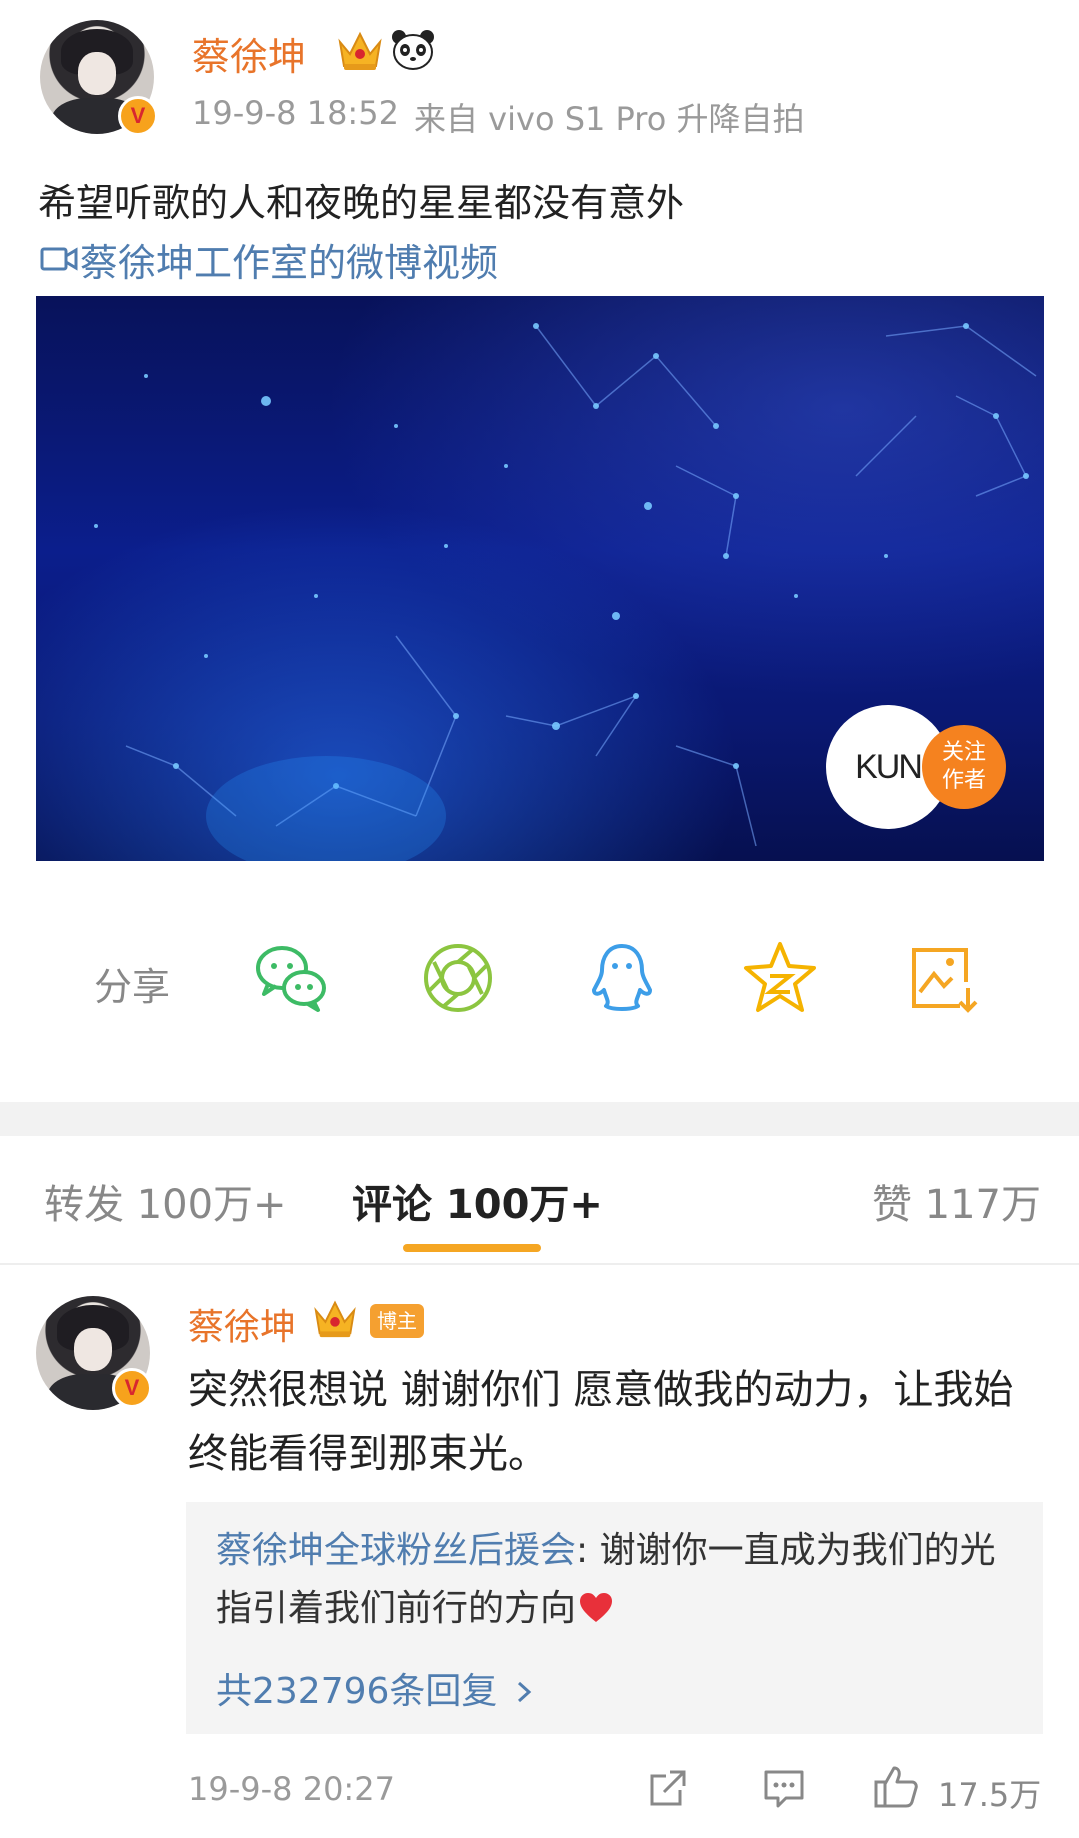  I want to click on post-timestamp: 19-9-8 18:52, so click(295, 113).